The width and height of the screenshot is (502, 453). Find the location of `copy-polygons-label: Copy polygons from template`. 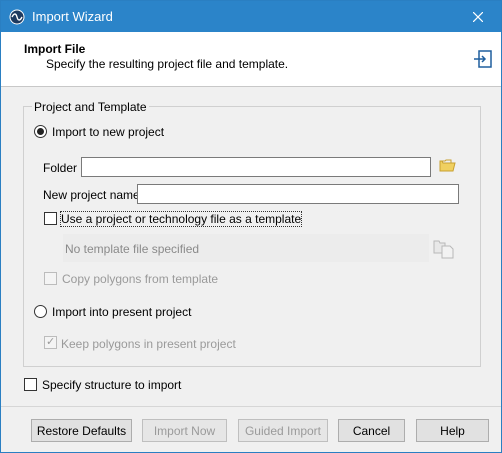

copy-polygons-label: Copy polygons from template is located at coordinates (140, 279).